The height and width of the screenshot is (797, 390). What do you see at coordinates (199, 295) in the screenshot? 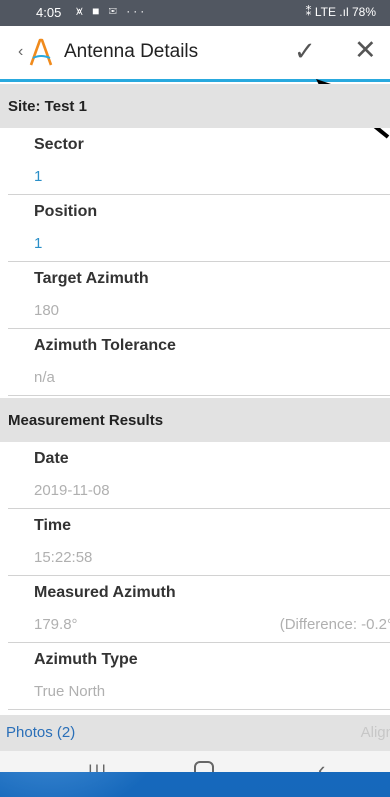
I see `target-azimuth-field: Target Azimuth 180` at bounding box center [199, 295].